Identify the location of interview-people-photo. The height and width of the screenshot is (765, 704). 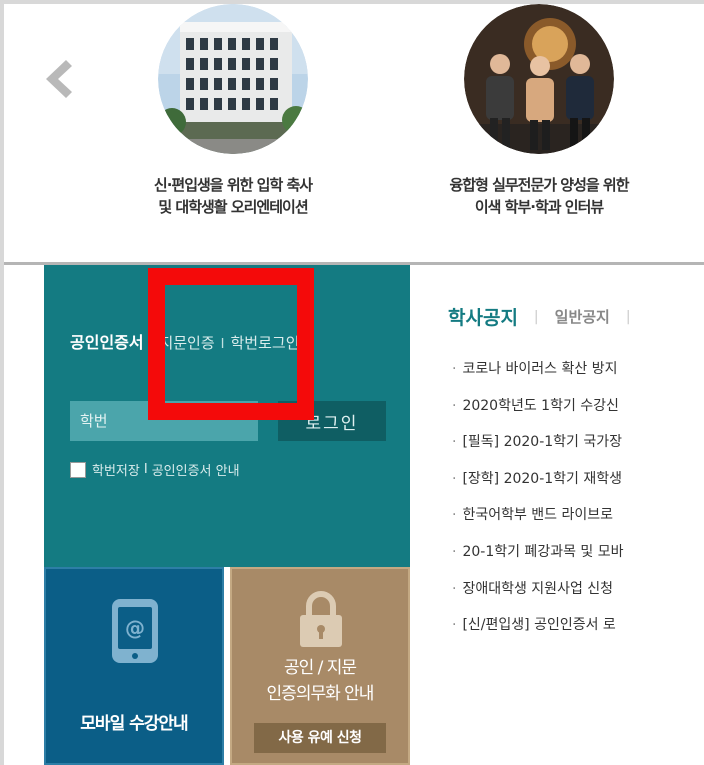
(539, 79).